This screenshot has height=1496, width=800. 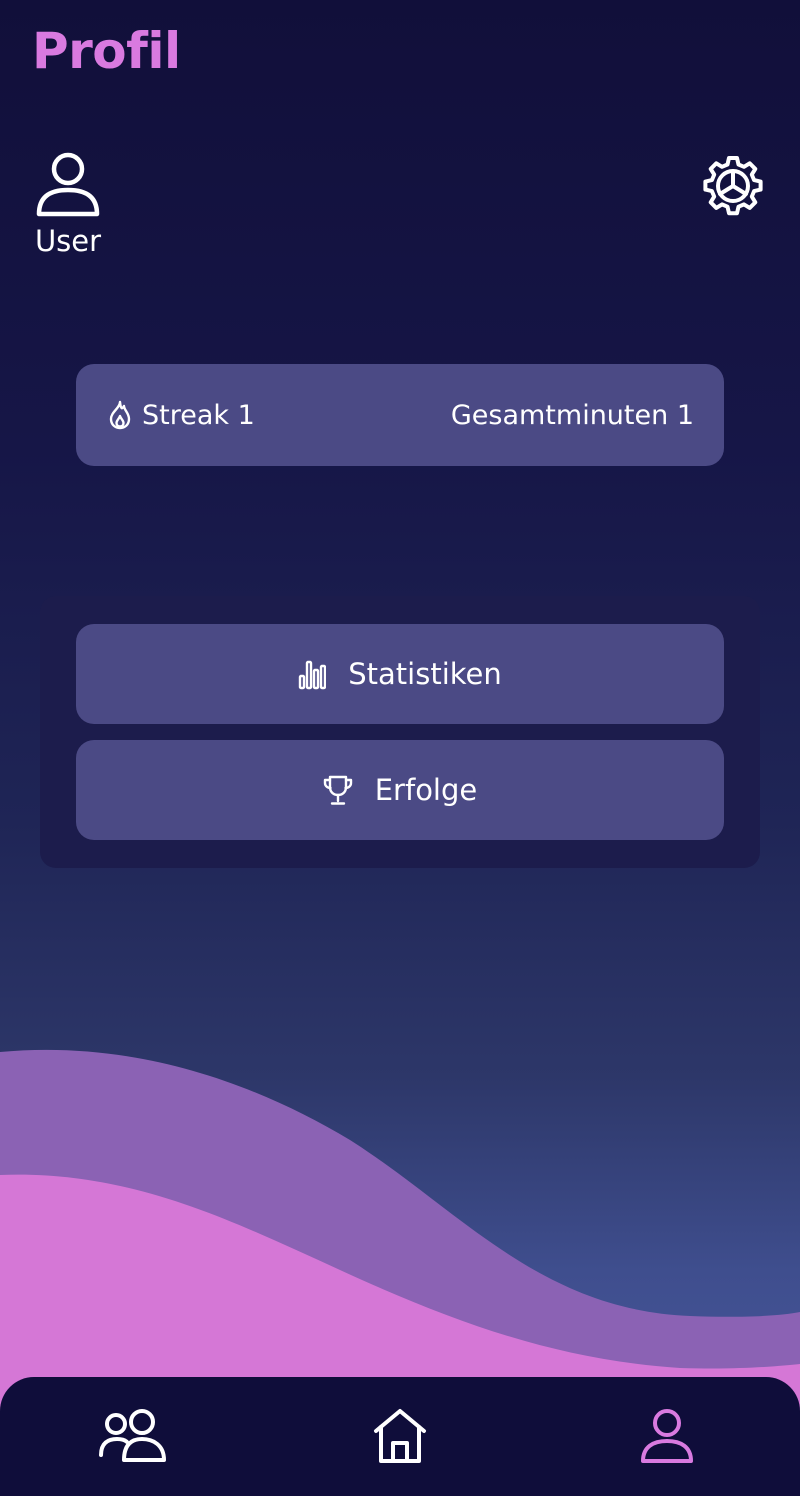 What do you see at coordinates (425, 674) in the screenshot?
I see `statistics-label: Statistiken` at bounding box center [425, 674].